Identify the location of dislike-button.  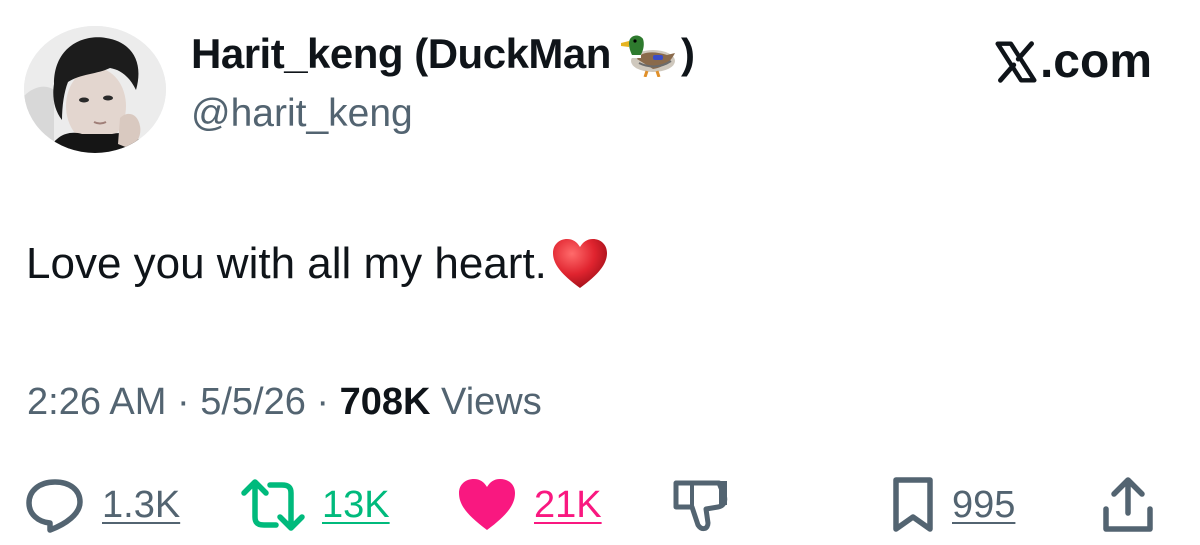
(702, 505).